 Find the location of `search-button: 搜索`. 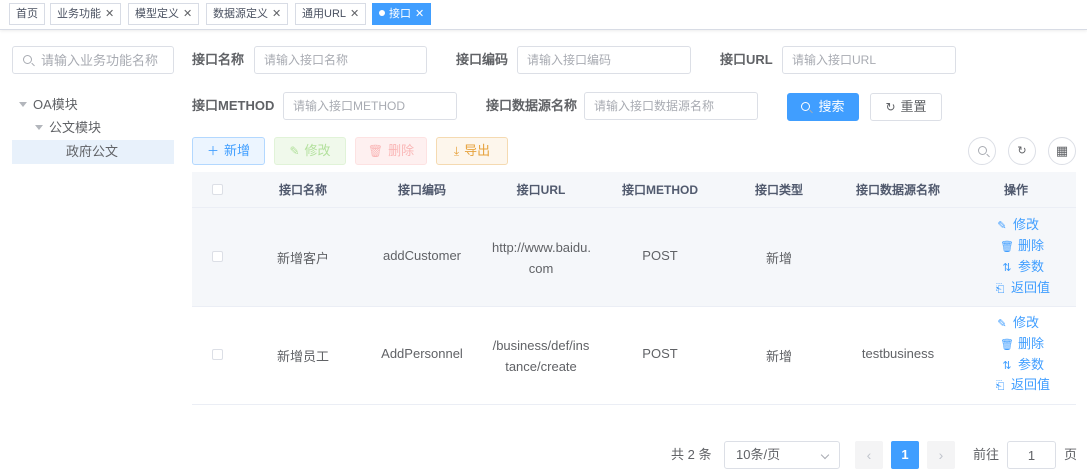

search-button: 搜索 is located at coordinates (823, 107).